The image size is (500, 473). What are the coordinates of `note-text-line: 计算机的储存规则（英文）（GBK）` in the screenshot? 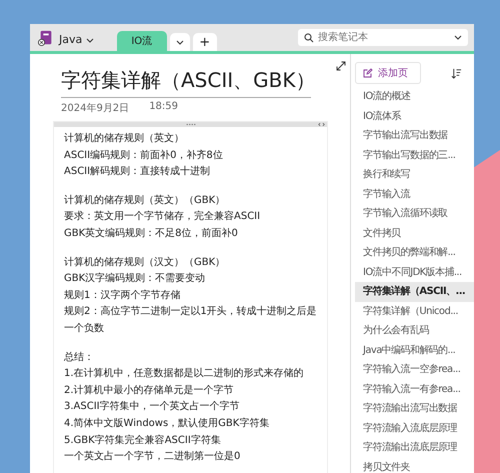 It's located at (145, 201).